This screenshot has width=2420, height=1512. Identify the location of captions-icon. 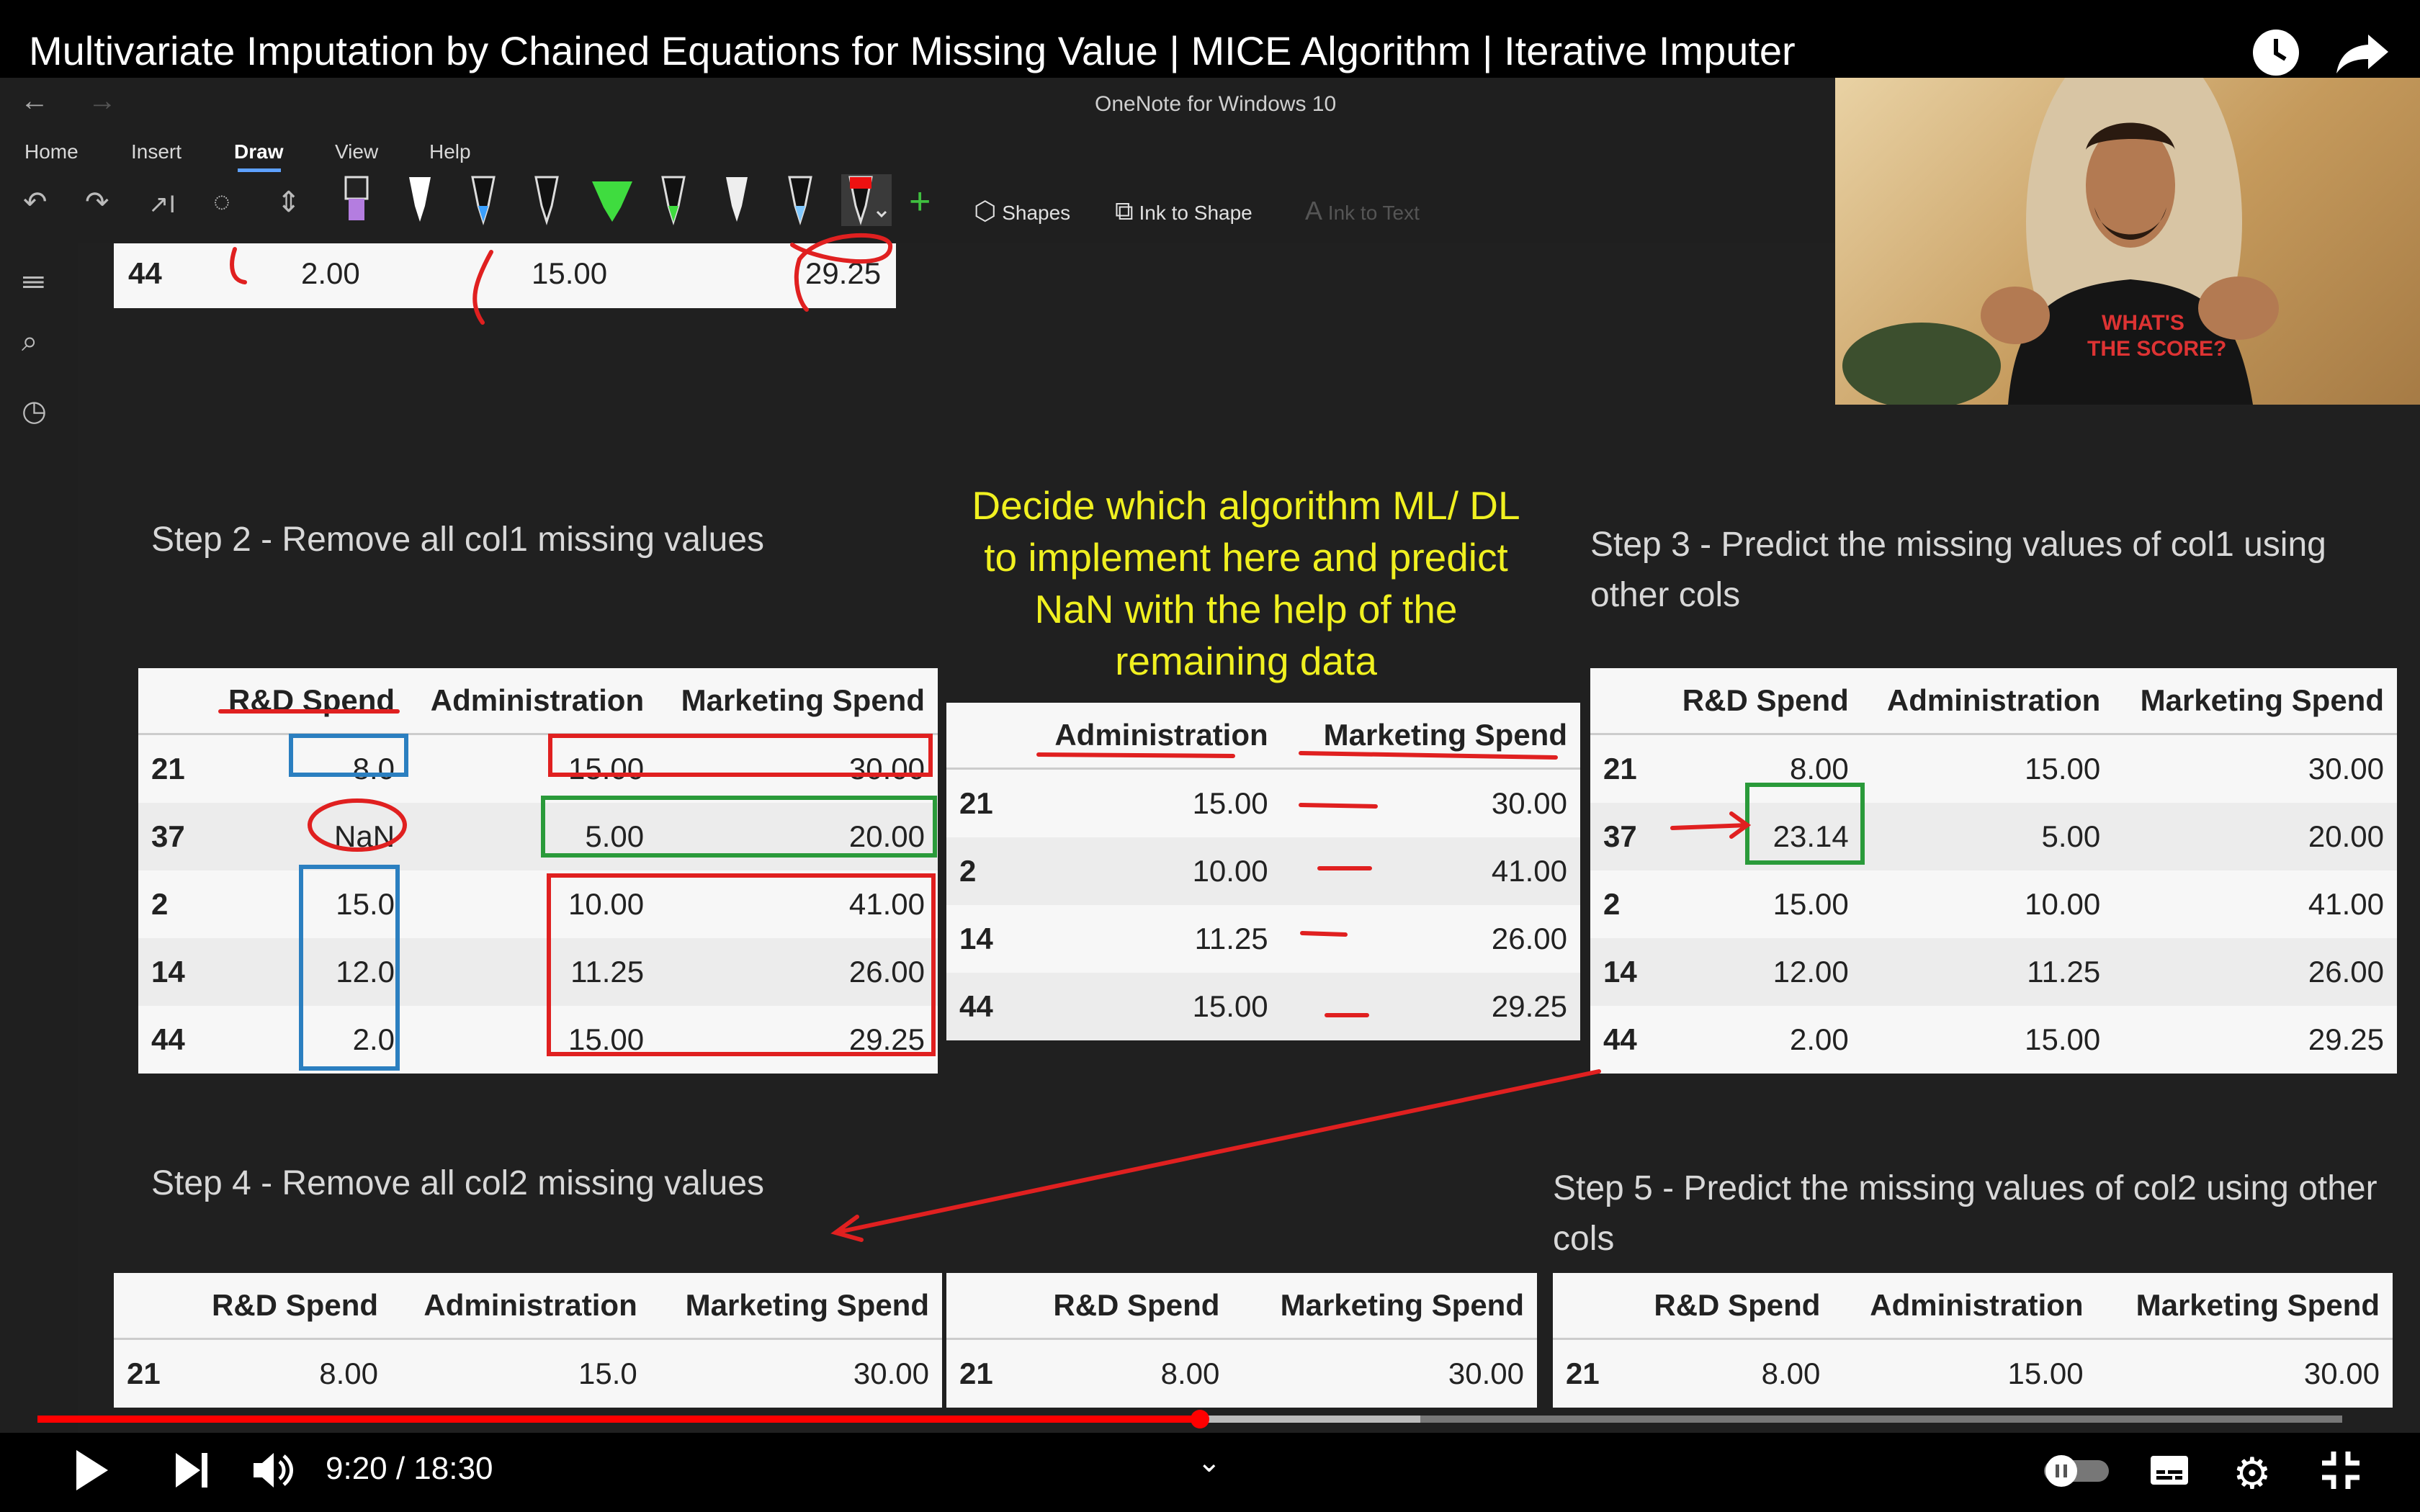
(2169, 1472).